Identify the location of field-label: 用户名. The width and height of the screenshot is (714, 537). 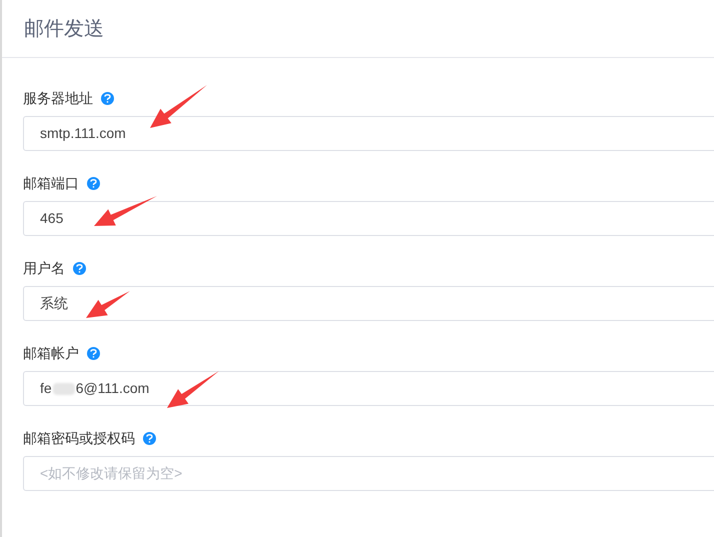
(44, 268).